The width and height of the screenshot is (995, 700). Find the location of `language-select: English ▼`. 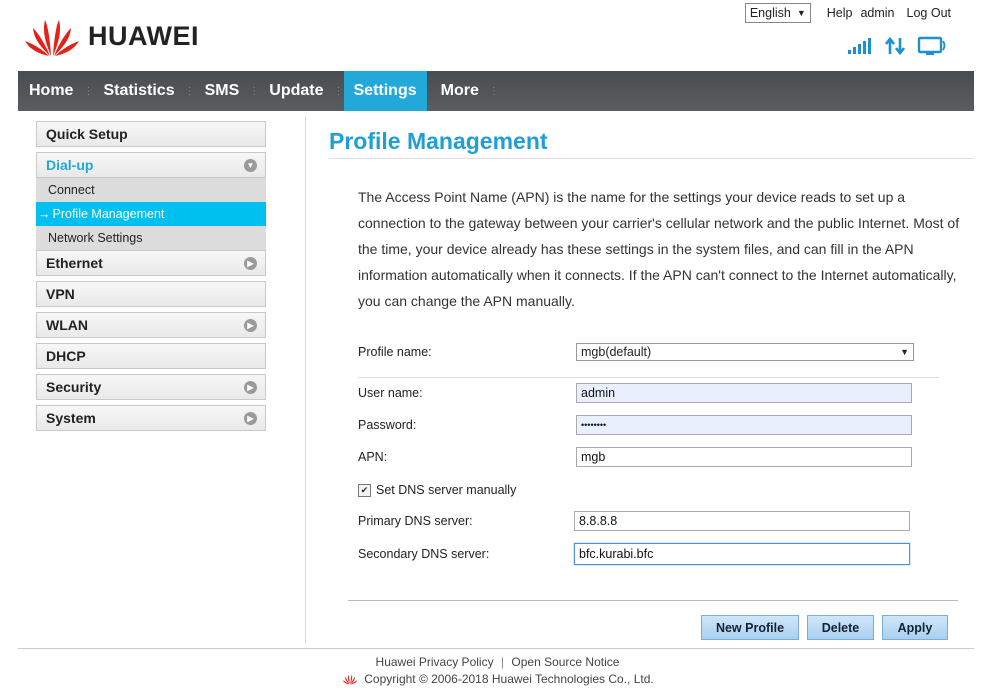

language-select: English ▼ is located at coordinates (777, 13).